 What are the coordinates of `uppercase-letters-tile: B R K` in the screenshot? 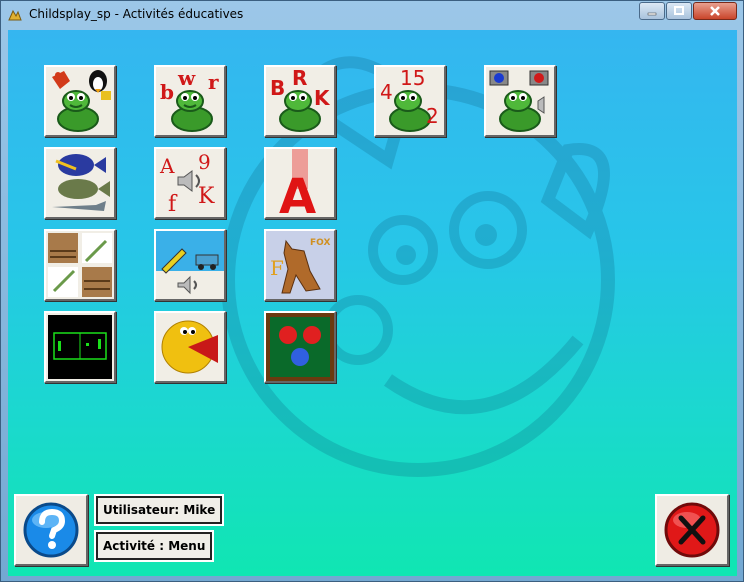 It's located at (300, 101).